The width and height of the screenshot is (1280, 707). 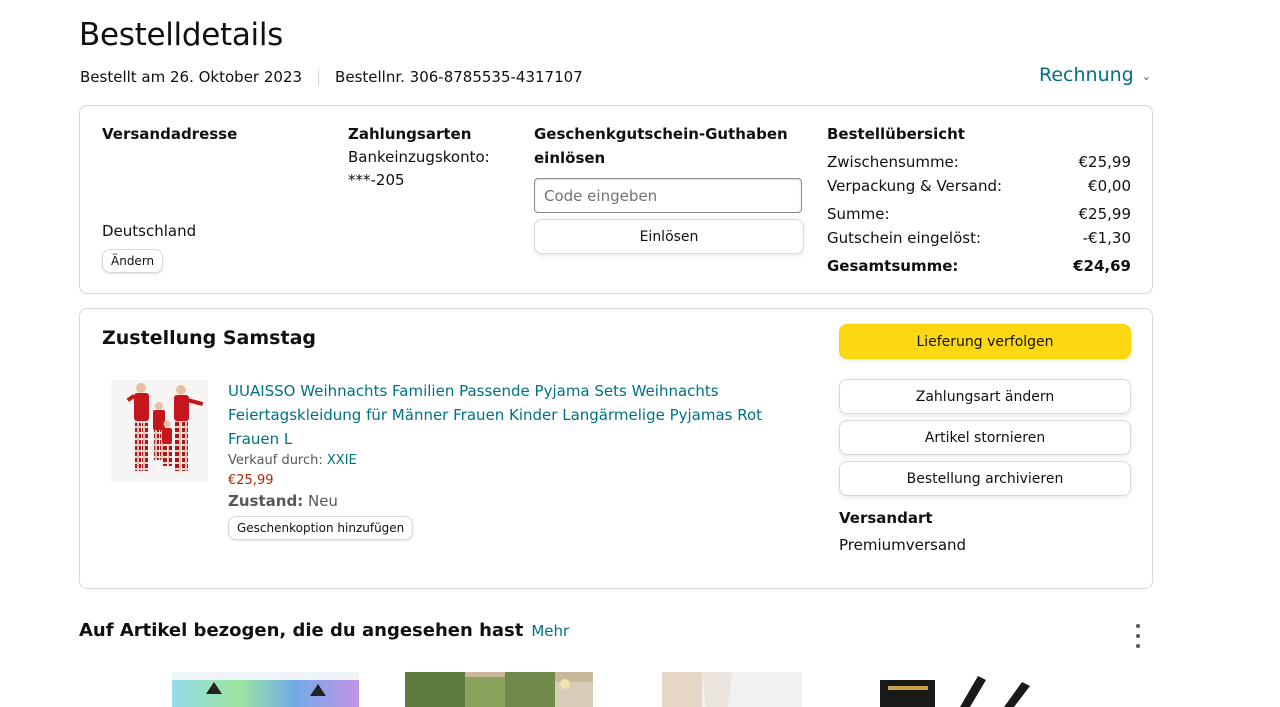 I want to click on archive-order-label: Bestellung archivieren, so click(x=985, y=478).